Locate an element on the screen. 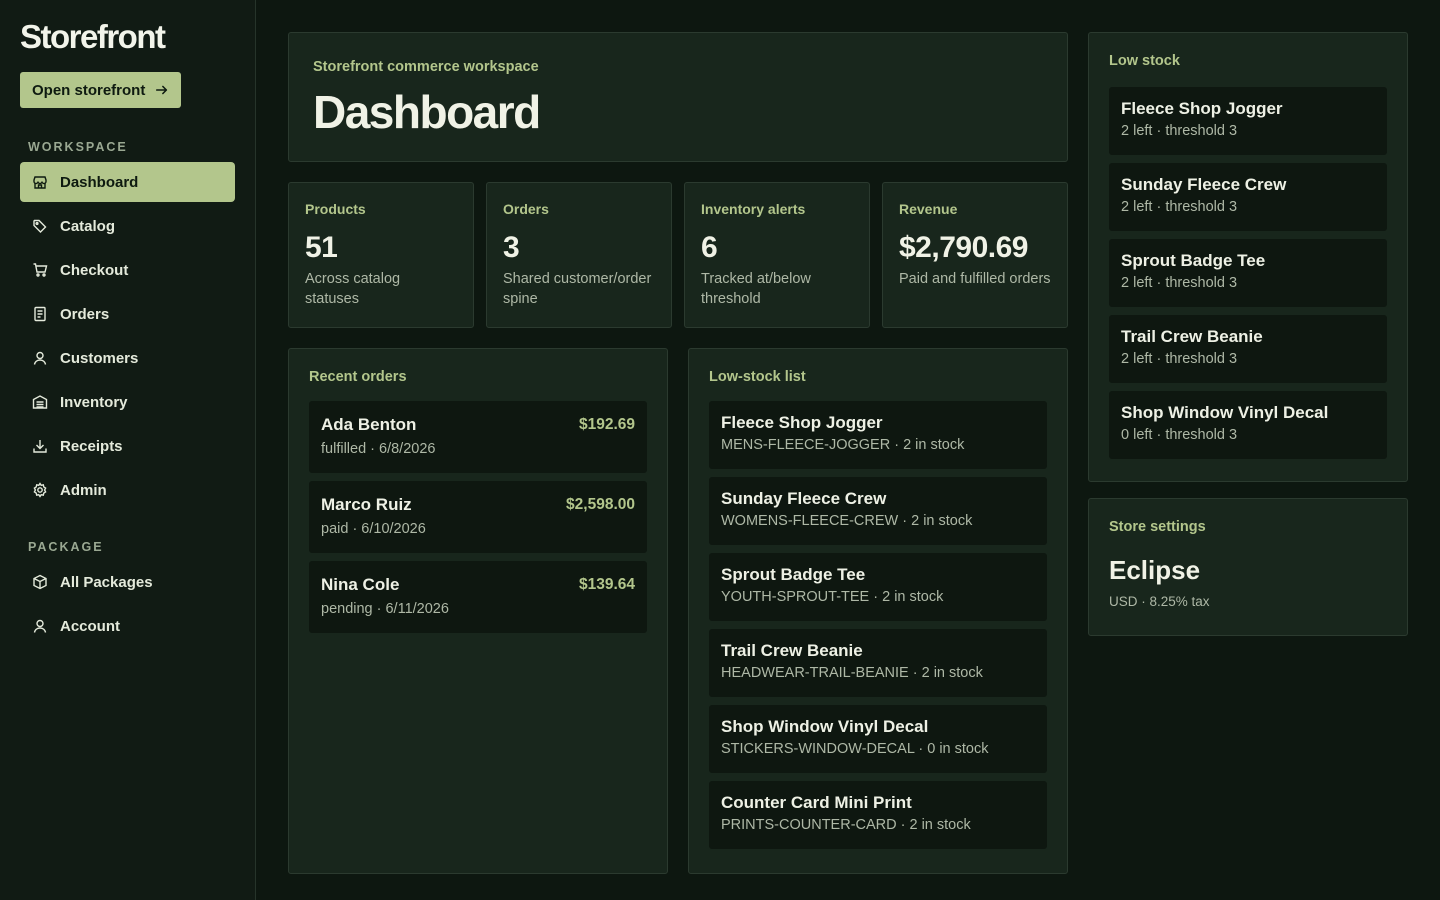 This screenshot has height=900, width=1440. order-card: Nina Cole $139.64 pending · 6/11/2026 is located at coordinates (478, 597).